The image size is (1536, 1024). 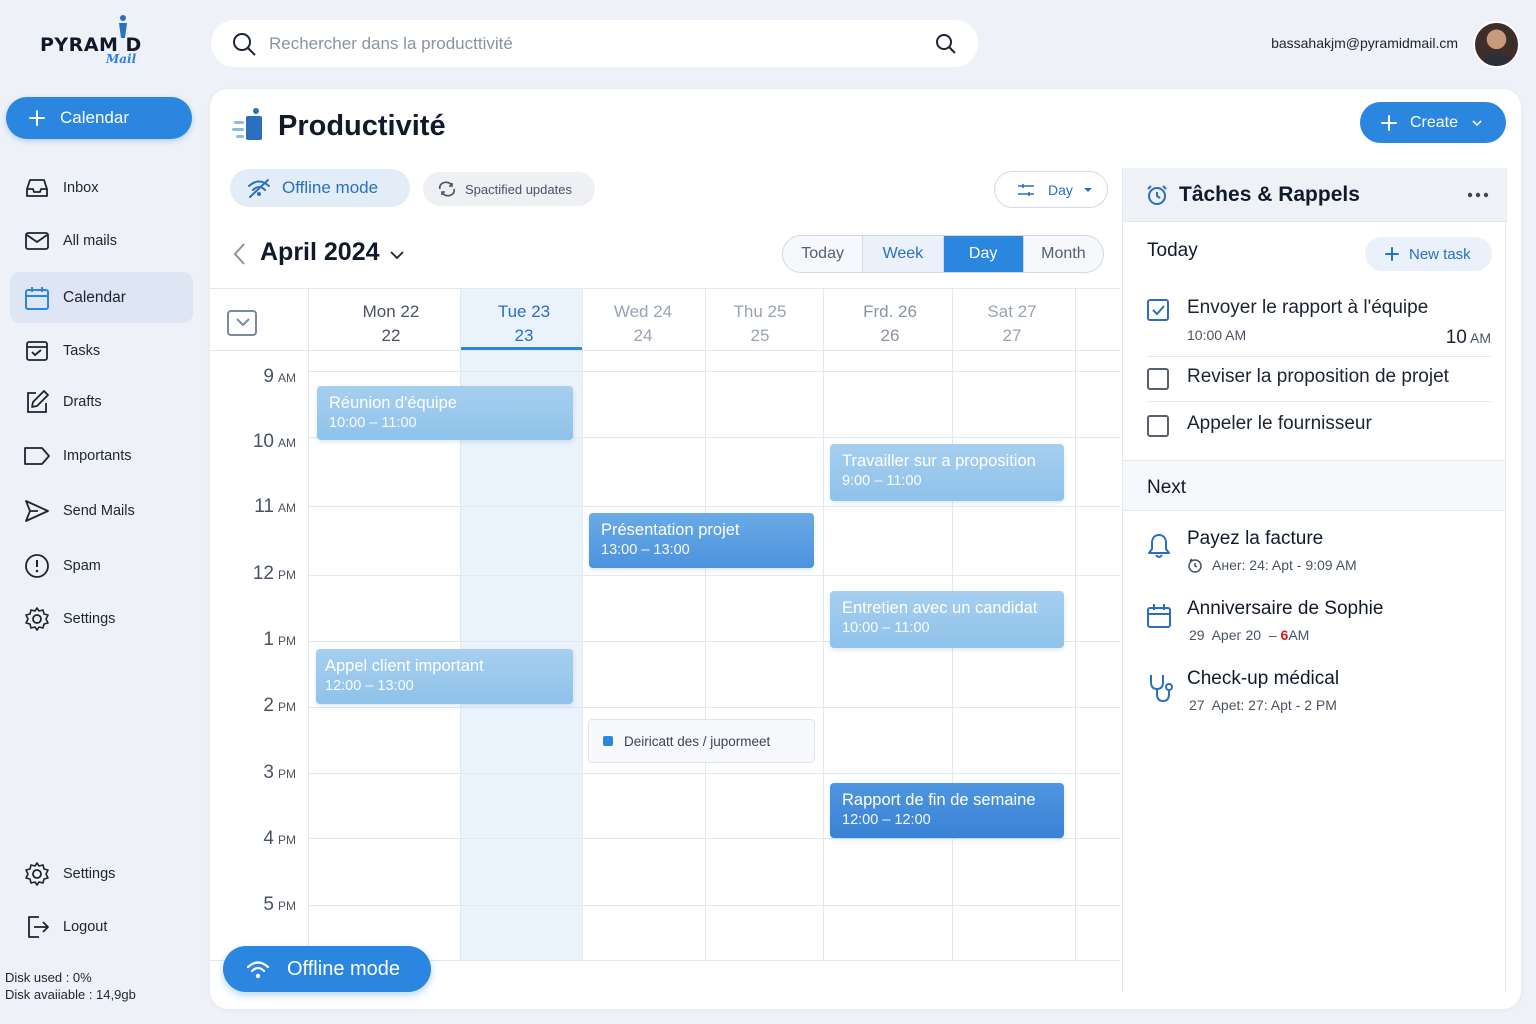 What do you see at coordinates (1284, 565) in the screenshot?
I see `reminder-detail: Aнer: 24: Apt - 9:09 AM` at bounding box center [1284, 565].